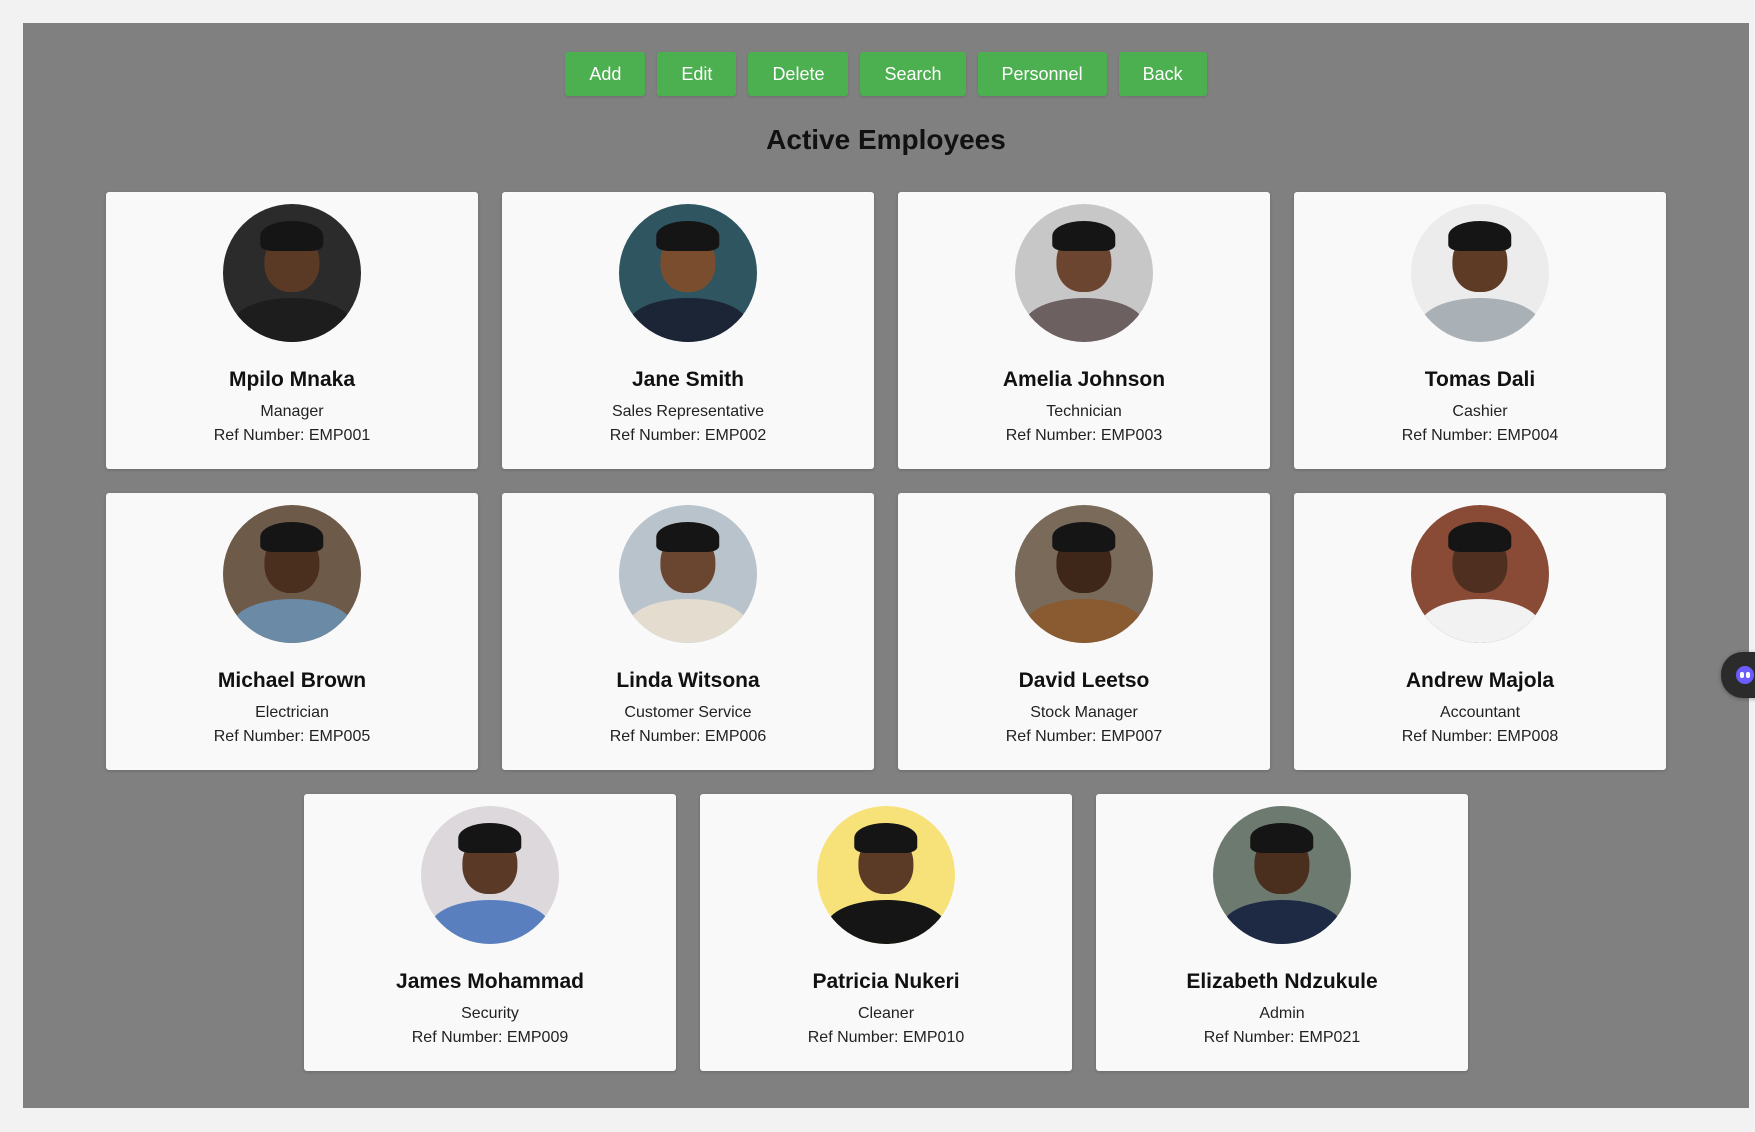 Image resolution: width=1755 pixels, height=1132 pixels. I want to click on employee-ref-number: Ref Number: EMP008, so click(1480, 736).